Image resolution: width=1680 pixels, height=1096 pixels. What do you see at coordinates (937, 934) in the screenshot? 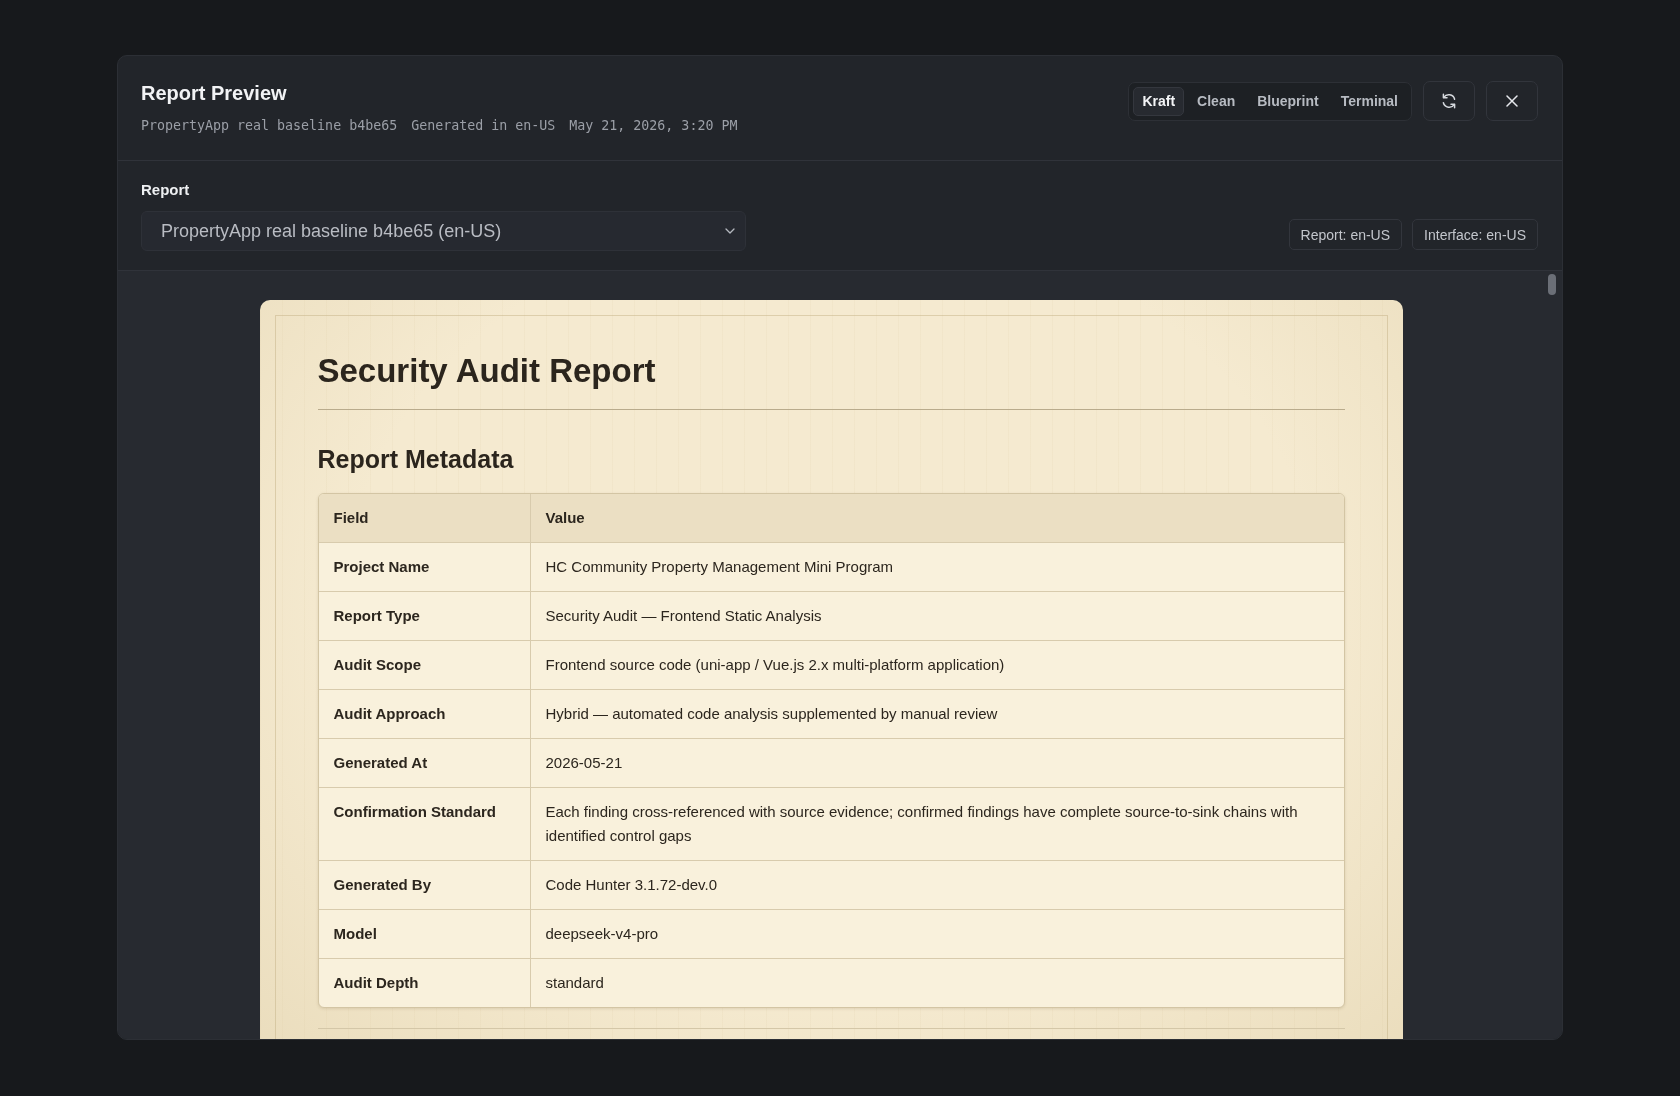
I see `table-cell: deepseek-v4-pro` at bounding box center [937, 934].